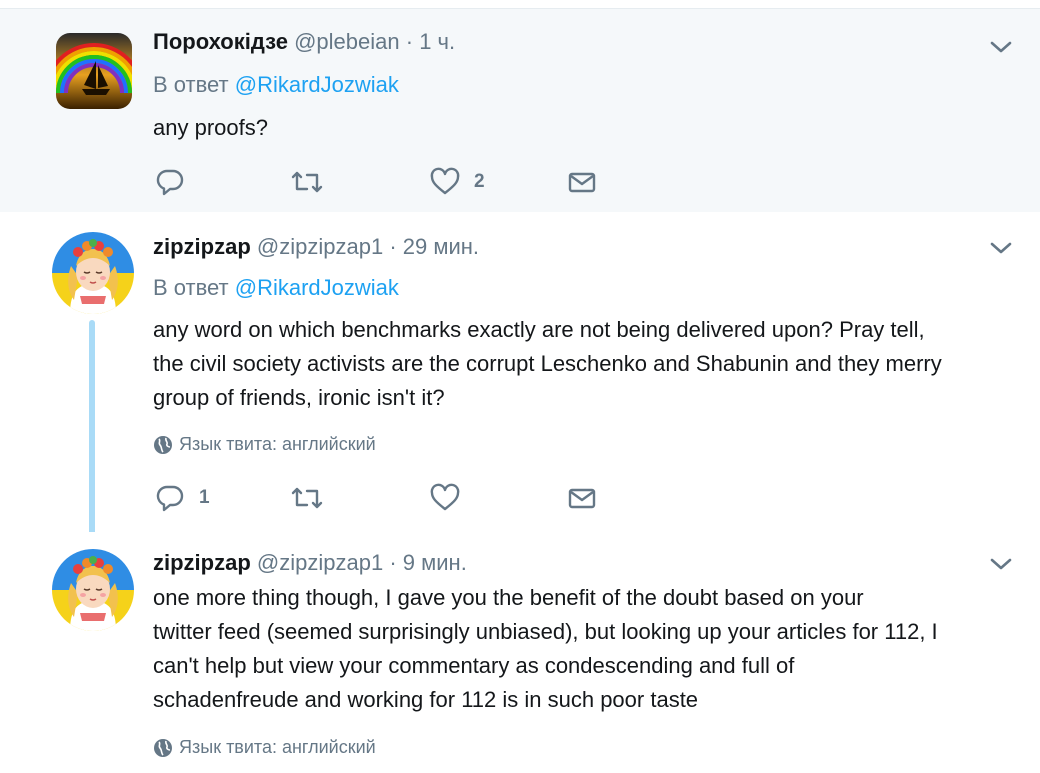 The image size is (1040, 773). What do you see at coordinates (204, 497) in the screenshot?
I see `reply-count: 1` at bounding box center [204, 497].